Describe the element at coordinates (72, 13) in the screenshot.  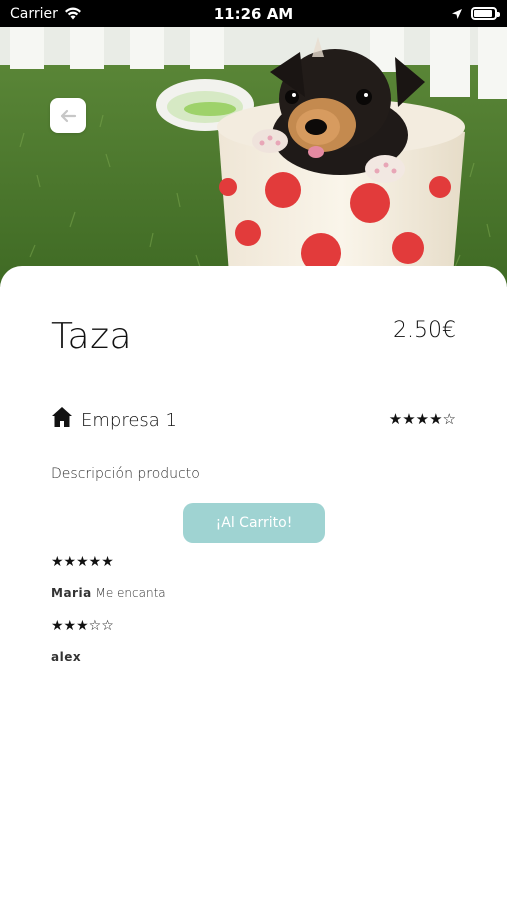
I see `wifi-icon` at that location.